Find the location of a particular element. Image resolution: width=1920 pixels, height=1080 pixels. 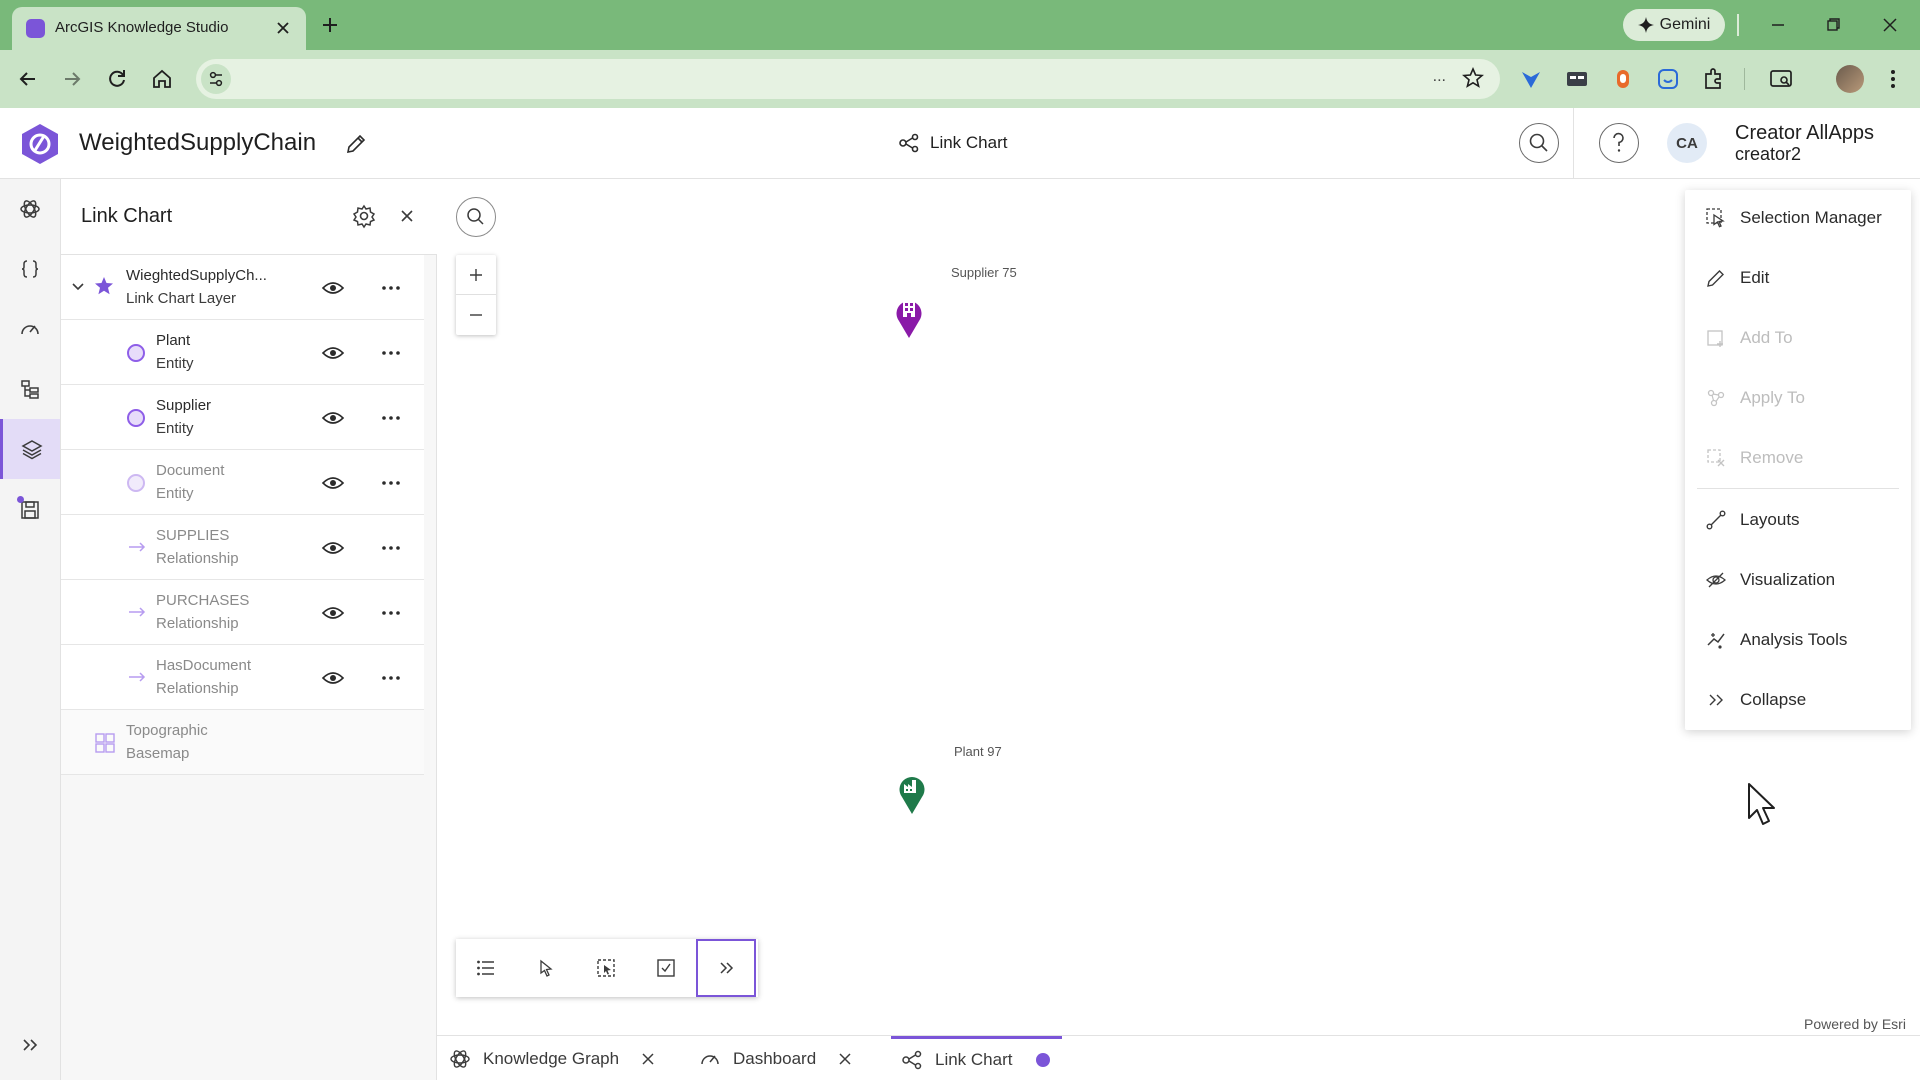

tab-knowledge-graph: Knowledge Graph is located at coordinates (553, 1058).